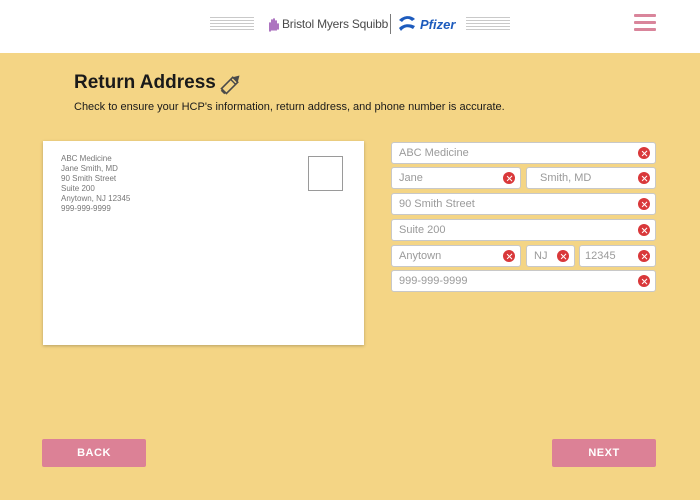 The image size is (700, 500). Describe the element at coordinates (231, 84) in the screenshot. I see `pencil-icon` at that location.